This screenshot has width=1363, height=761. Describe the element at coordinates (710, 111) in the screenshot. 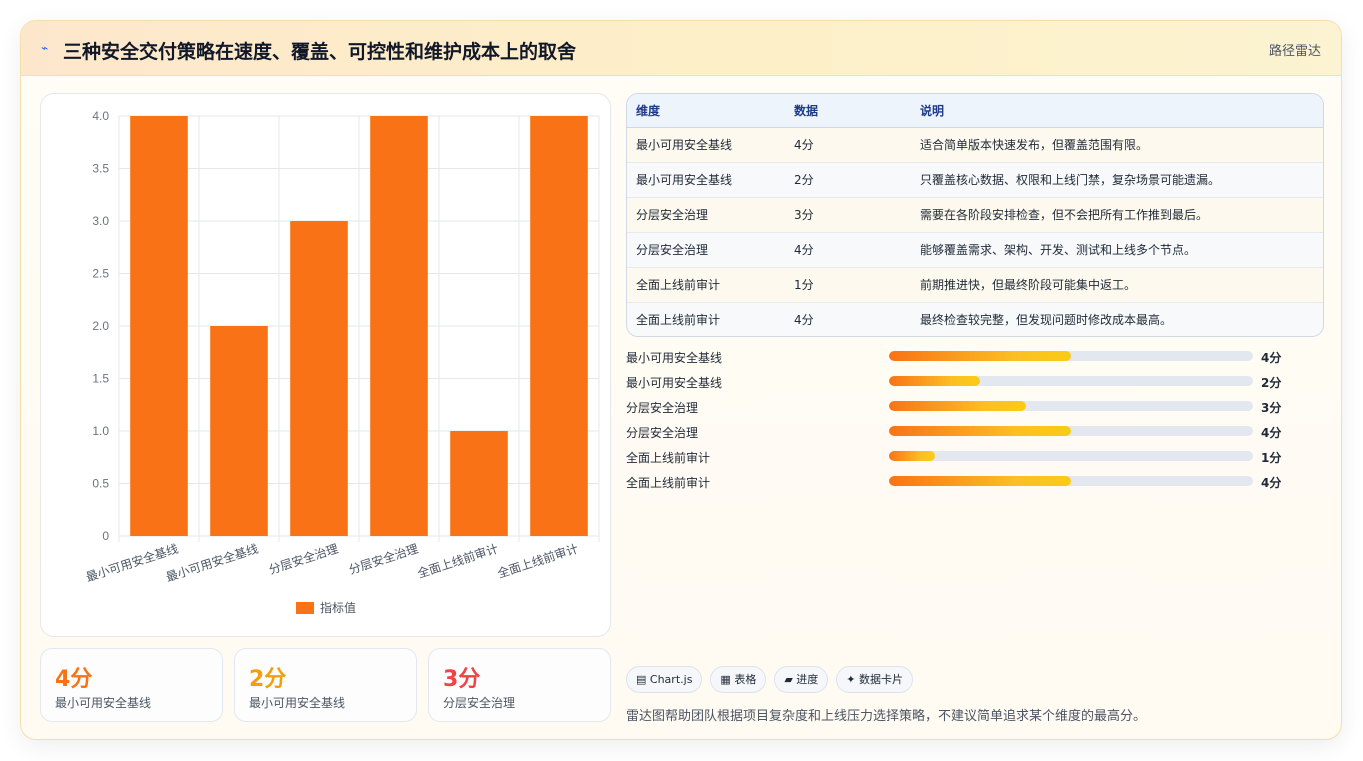

I see `table-header-cell: 维度` at that location.